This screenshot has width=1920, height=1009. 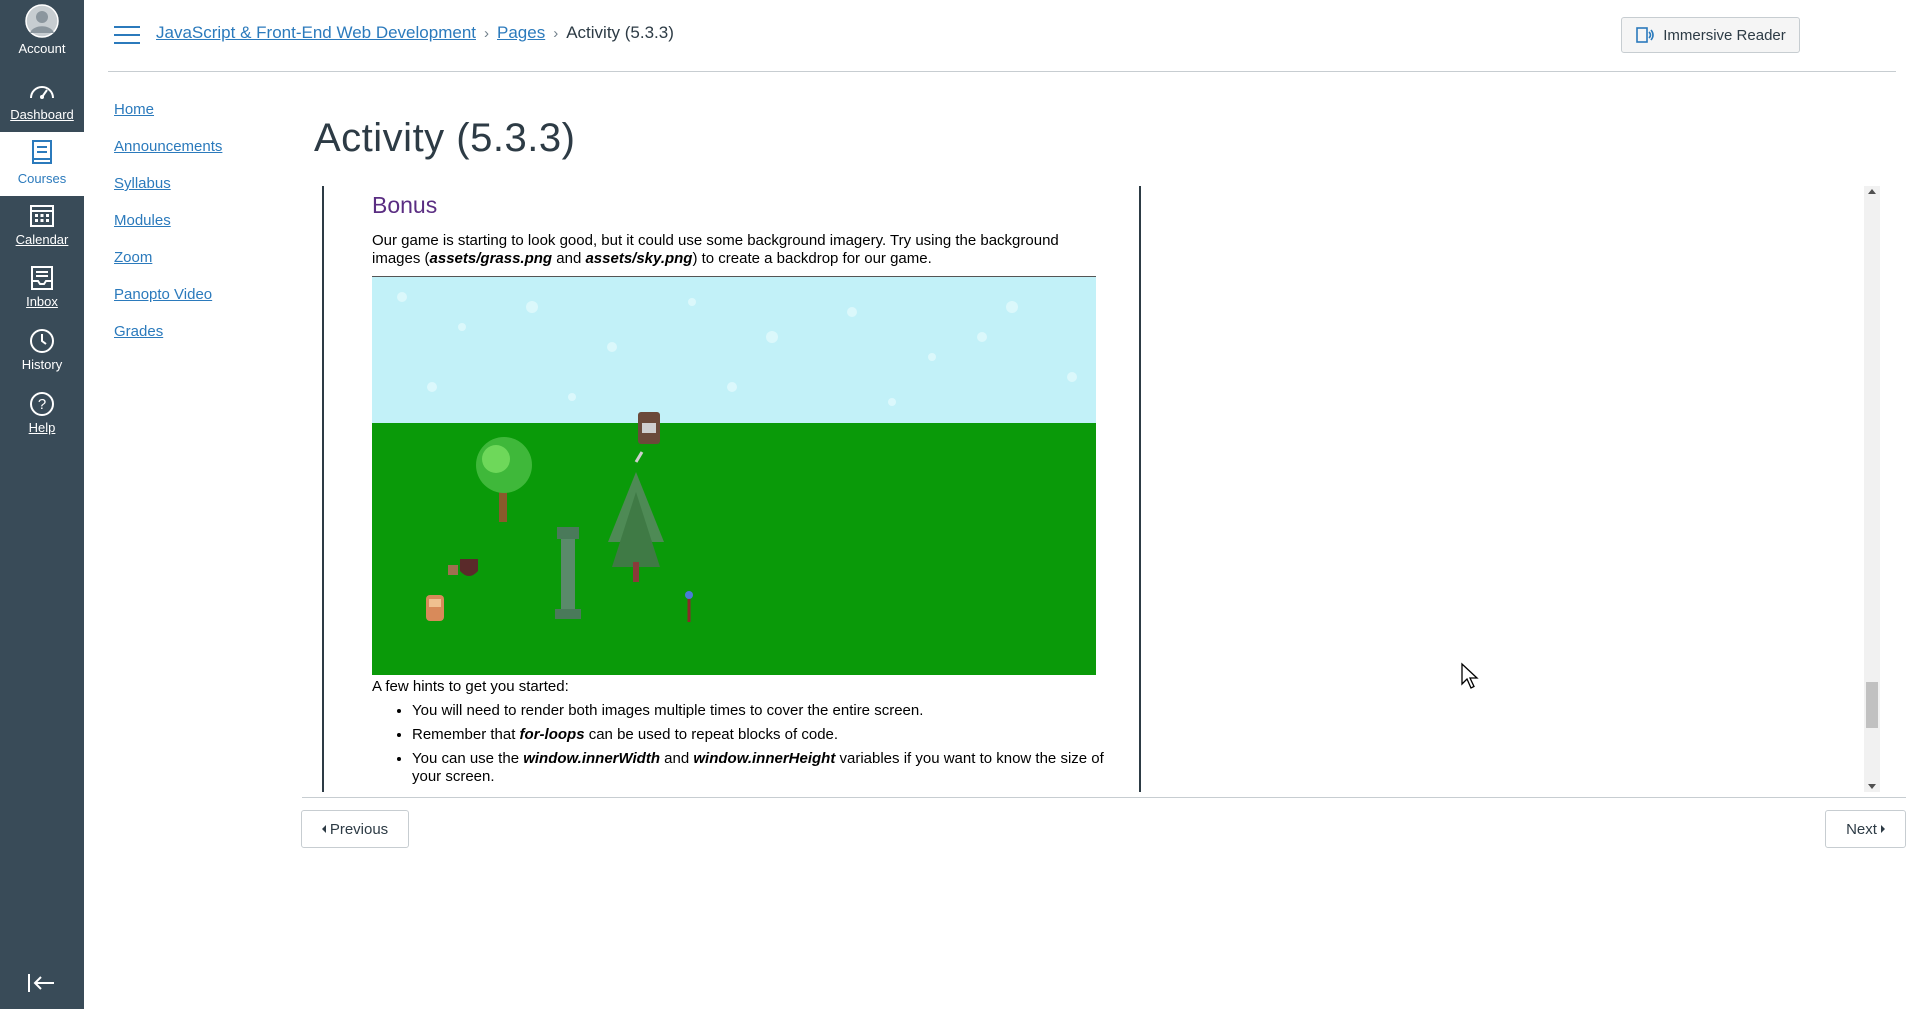 What do you see at coordinates (491, 258) in the screenshot?
I see `asset-grass-path: assets/grass.png` at bounding box center [491, 258].